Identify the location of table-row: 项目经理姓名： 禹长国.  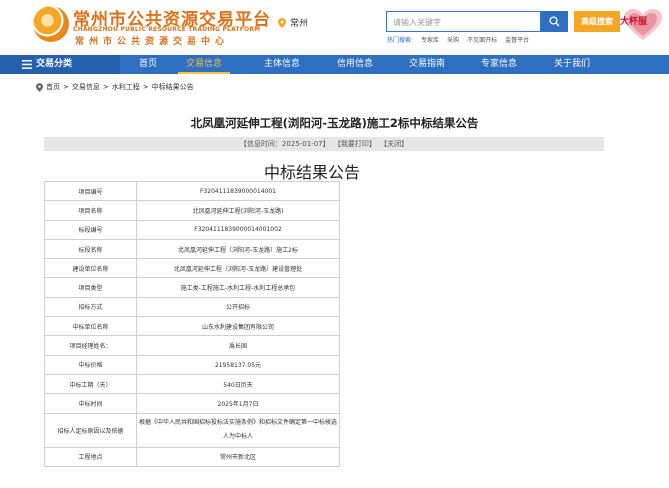
(192, 345).